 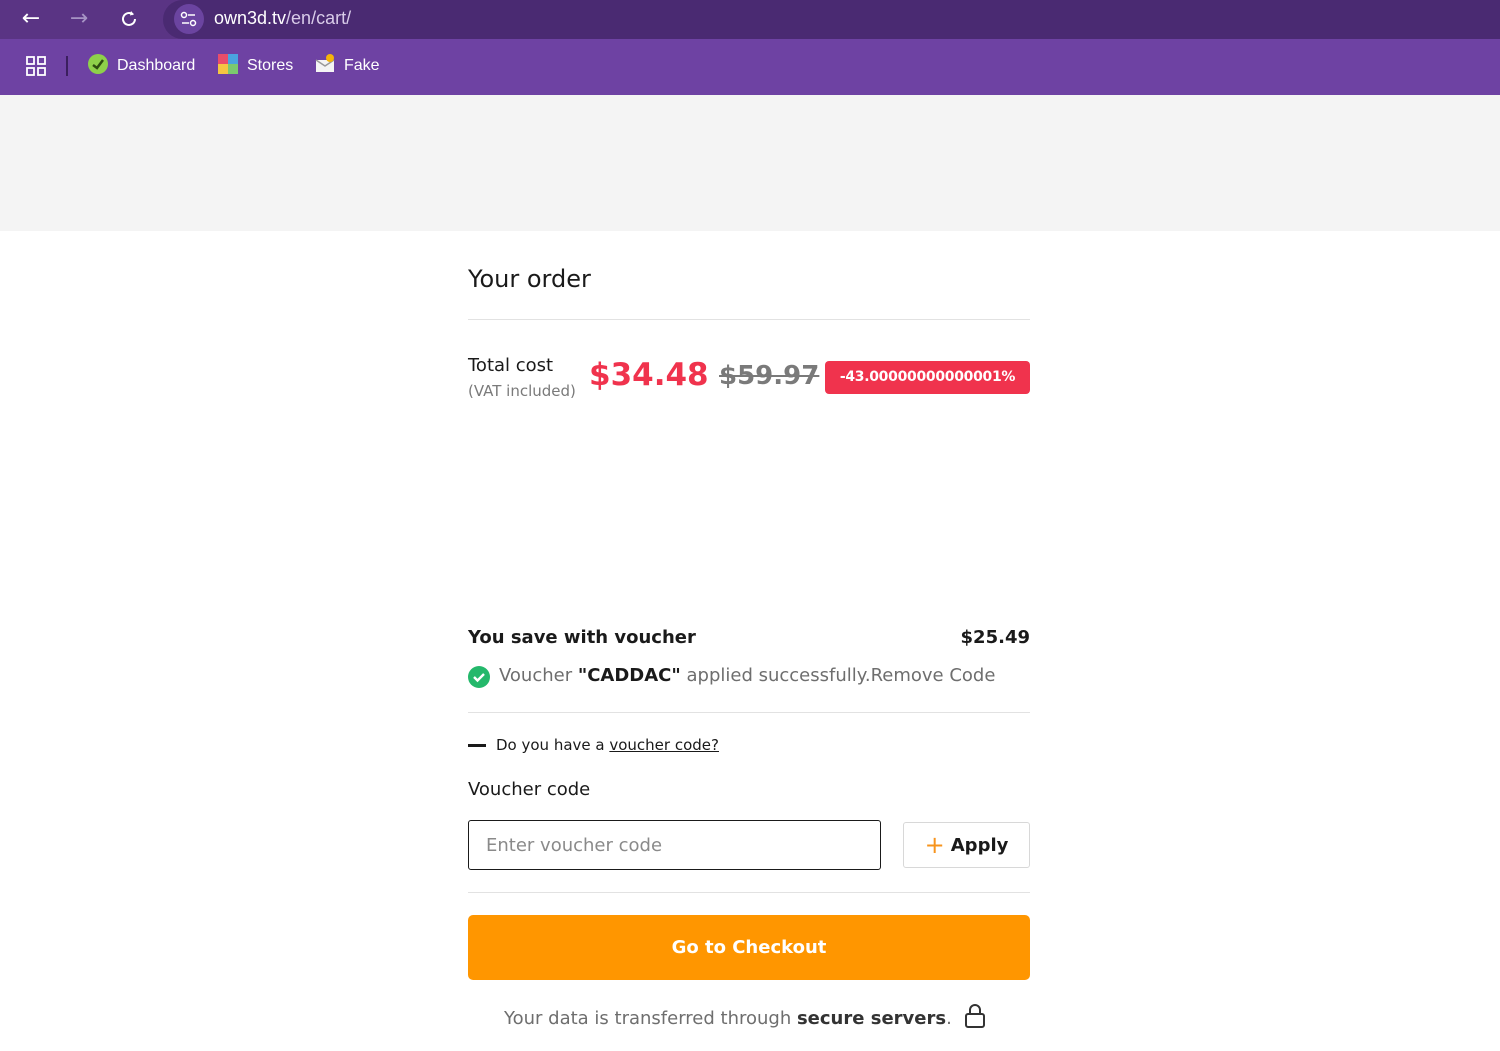 What do you see at coordinates (511, 365) in the screenshot?
I see `total-cost-label: Total cost` at bounding box center [511, 365].